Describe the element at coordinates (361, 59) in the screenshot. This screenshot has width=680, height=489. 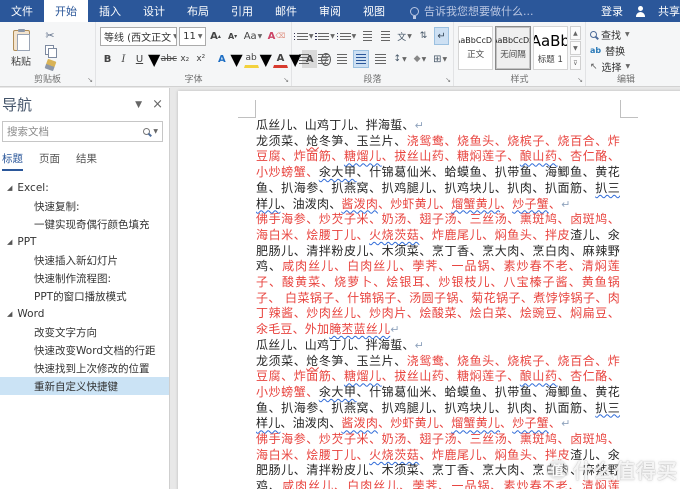
I see `justify-button` at that location.